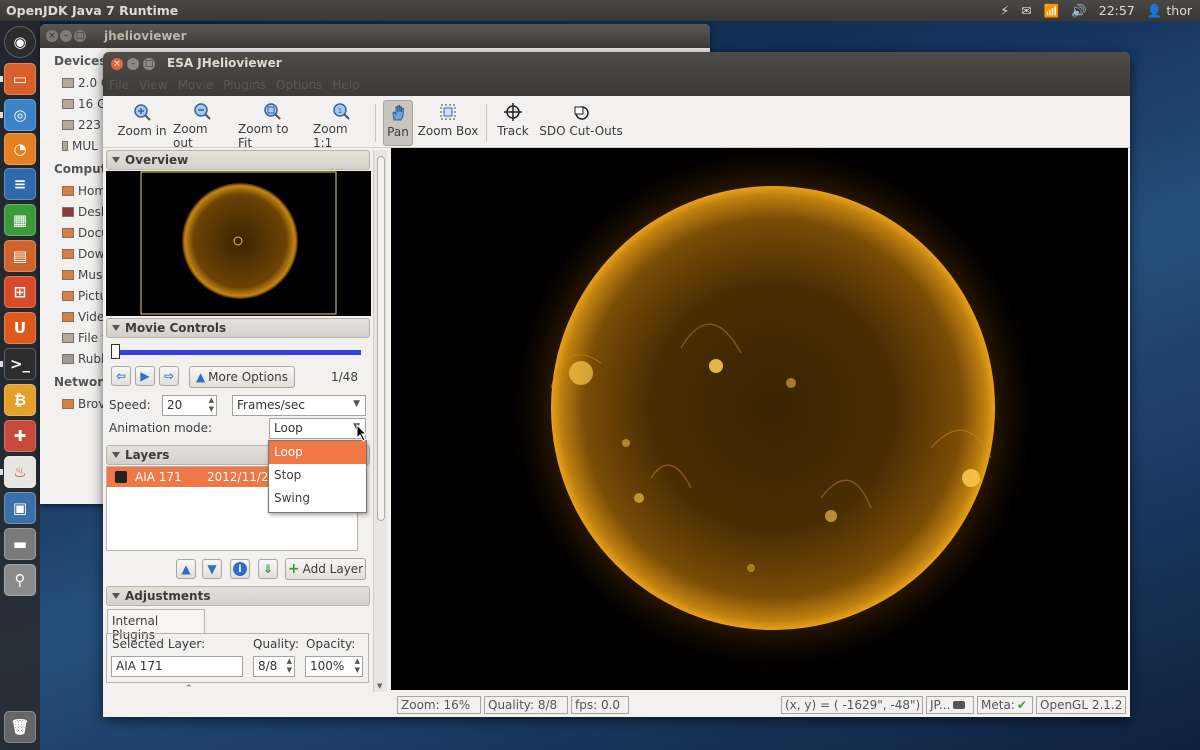  Describe the element at coordinates (80, 403) in the screenshot. I see `sidebar-item: Brov` at that location.